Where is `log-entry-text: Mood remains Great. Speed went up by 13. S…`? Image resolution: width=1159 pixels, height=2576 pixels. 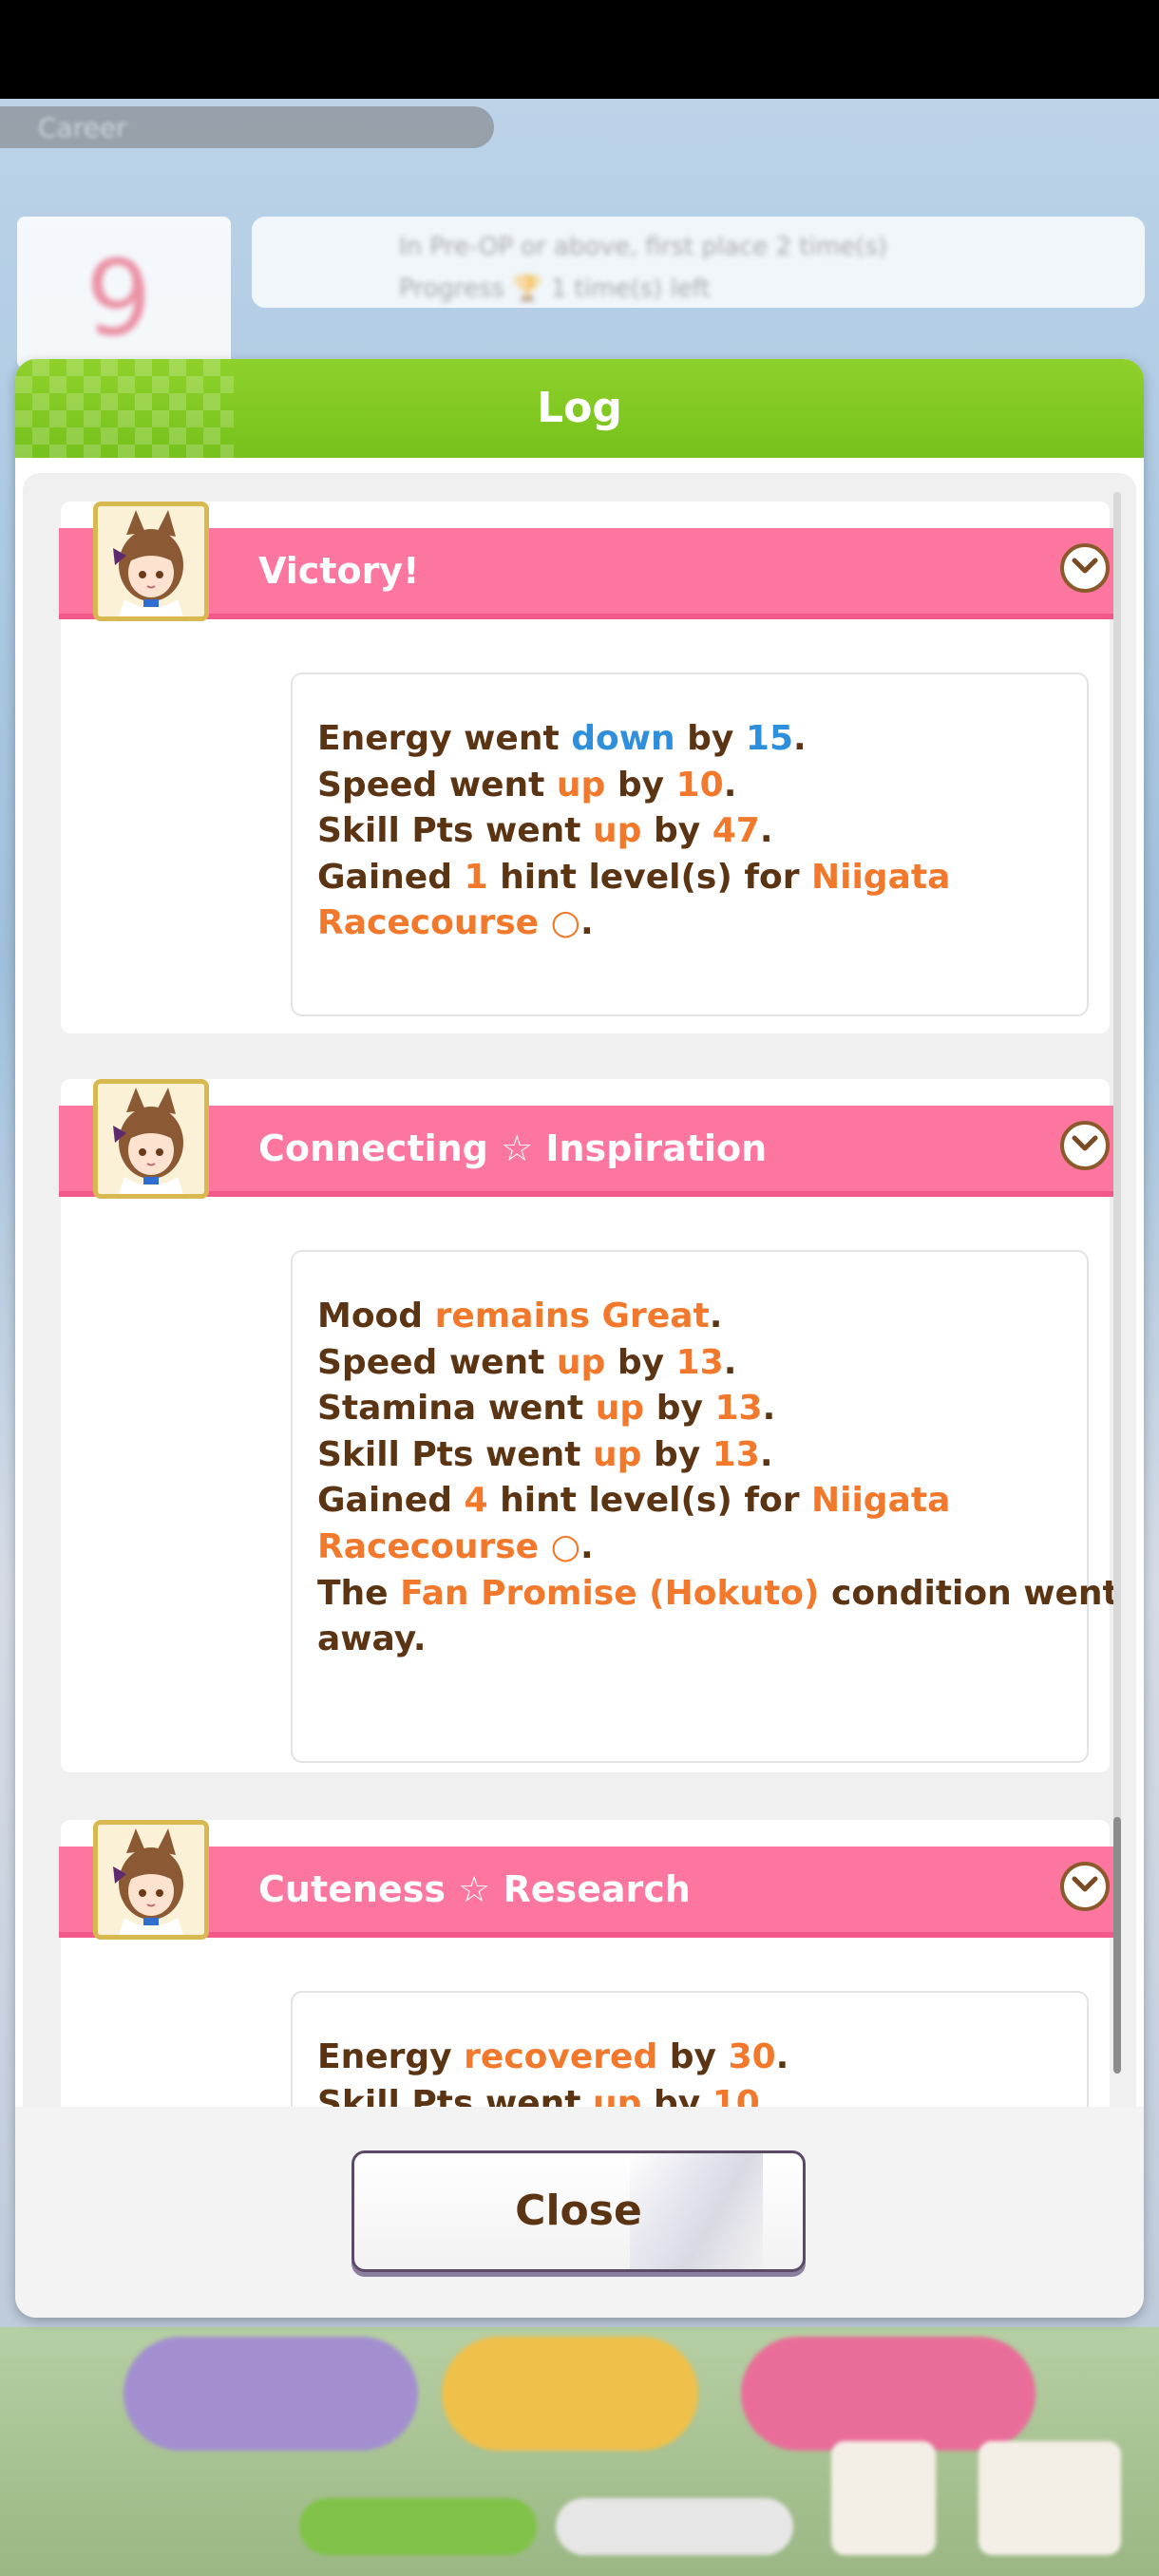 log-entry-text: Mood remains Great. Speed went up by 13. S… is located at coordinates (718, 1478).